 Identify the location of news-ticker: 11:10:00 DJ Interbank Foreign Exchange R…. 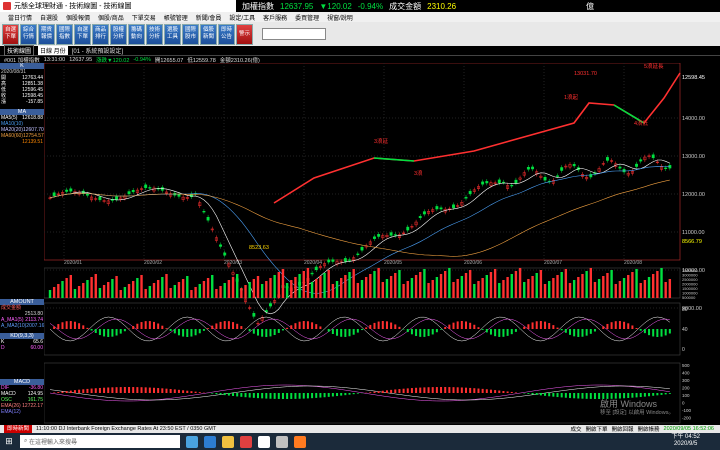
(126, 429).